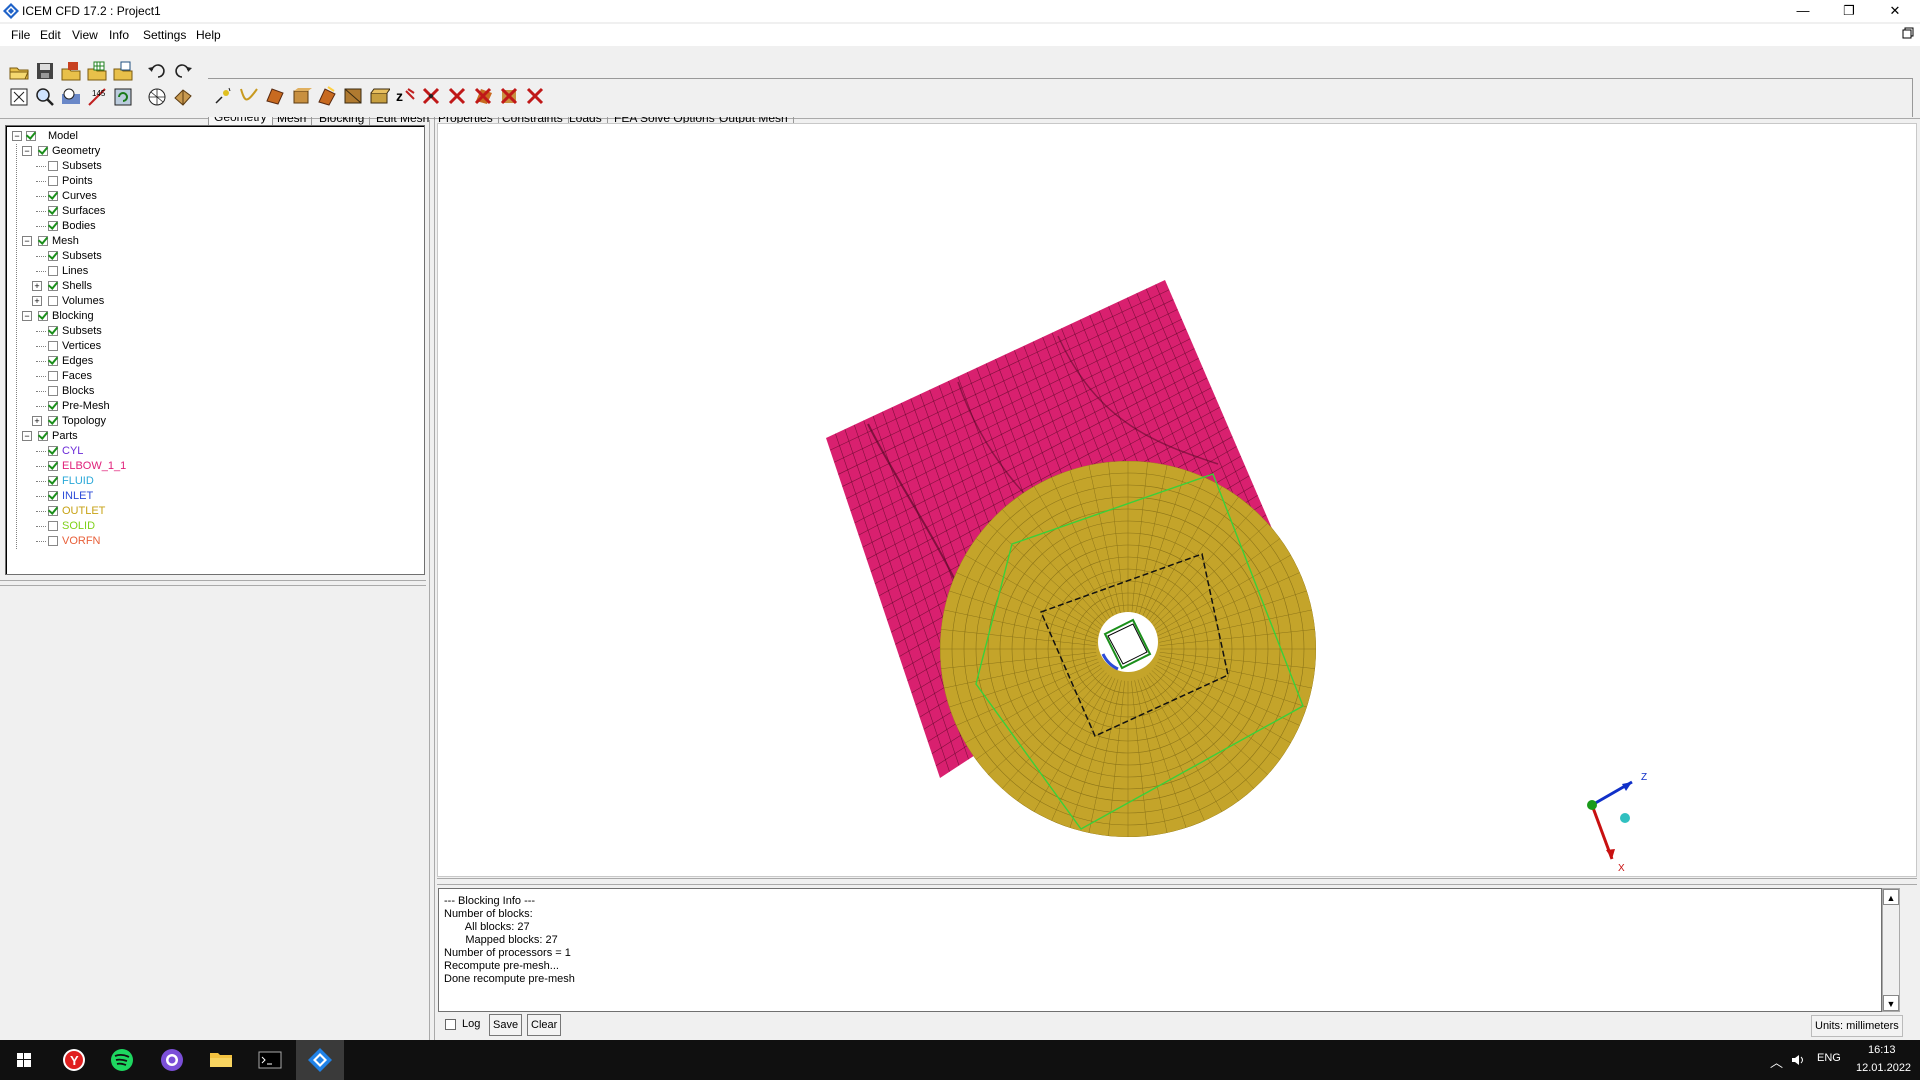  I want to click on delete-point-icon, so click(431, 96).